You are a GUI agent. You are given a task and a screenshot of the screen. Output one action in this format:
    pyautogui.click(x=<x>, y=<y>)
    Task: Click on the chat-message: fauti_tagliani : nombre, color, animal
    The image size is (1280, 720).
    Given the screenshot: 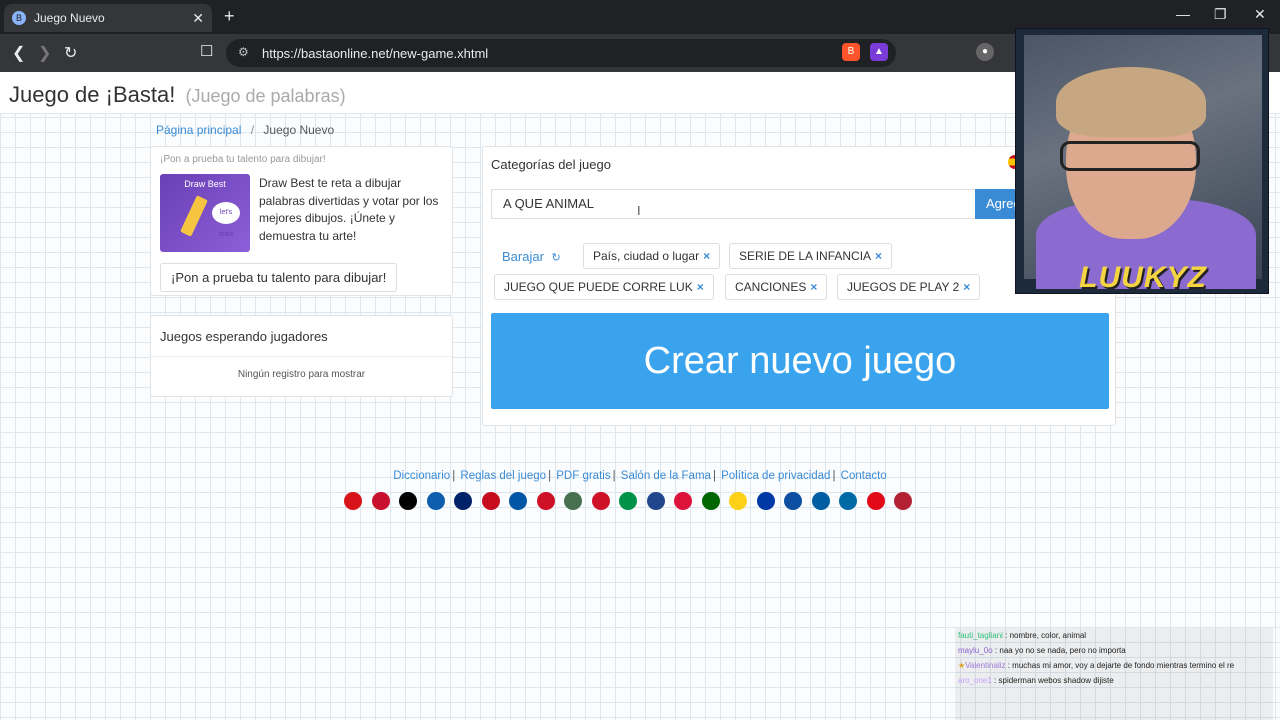 What is the action you would take?
    pyautogui.click(x=1115, y=635)
    